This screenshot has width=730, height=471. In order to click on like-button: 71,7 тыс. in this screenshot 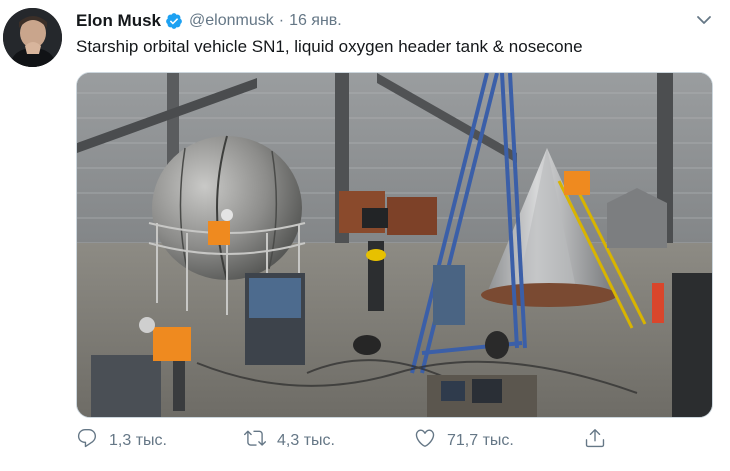, I will do `click(464, 440)`.